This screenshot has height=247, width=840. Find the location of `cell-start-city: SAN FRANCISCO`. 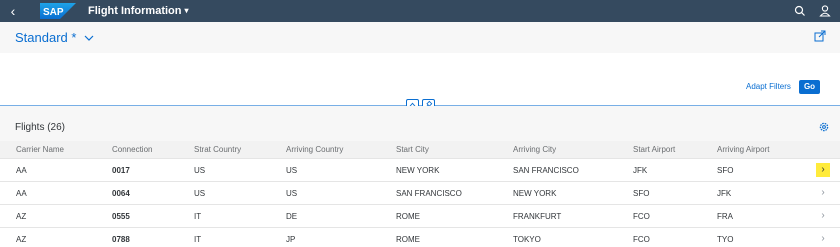

cell-start-city: SAN FRANCISCO is located at coordinates (429, 193).